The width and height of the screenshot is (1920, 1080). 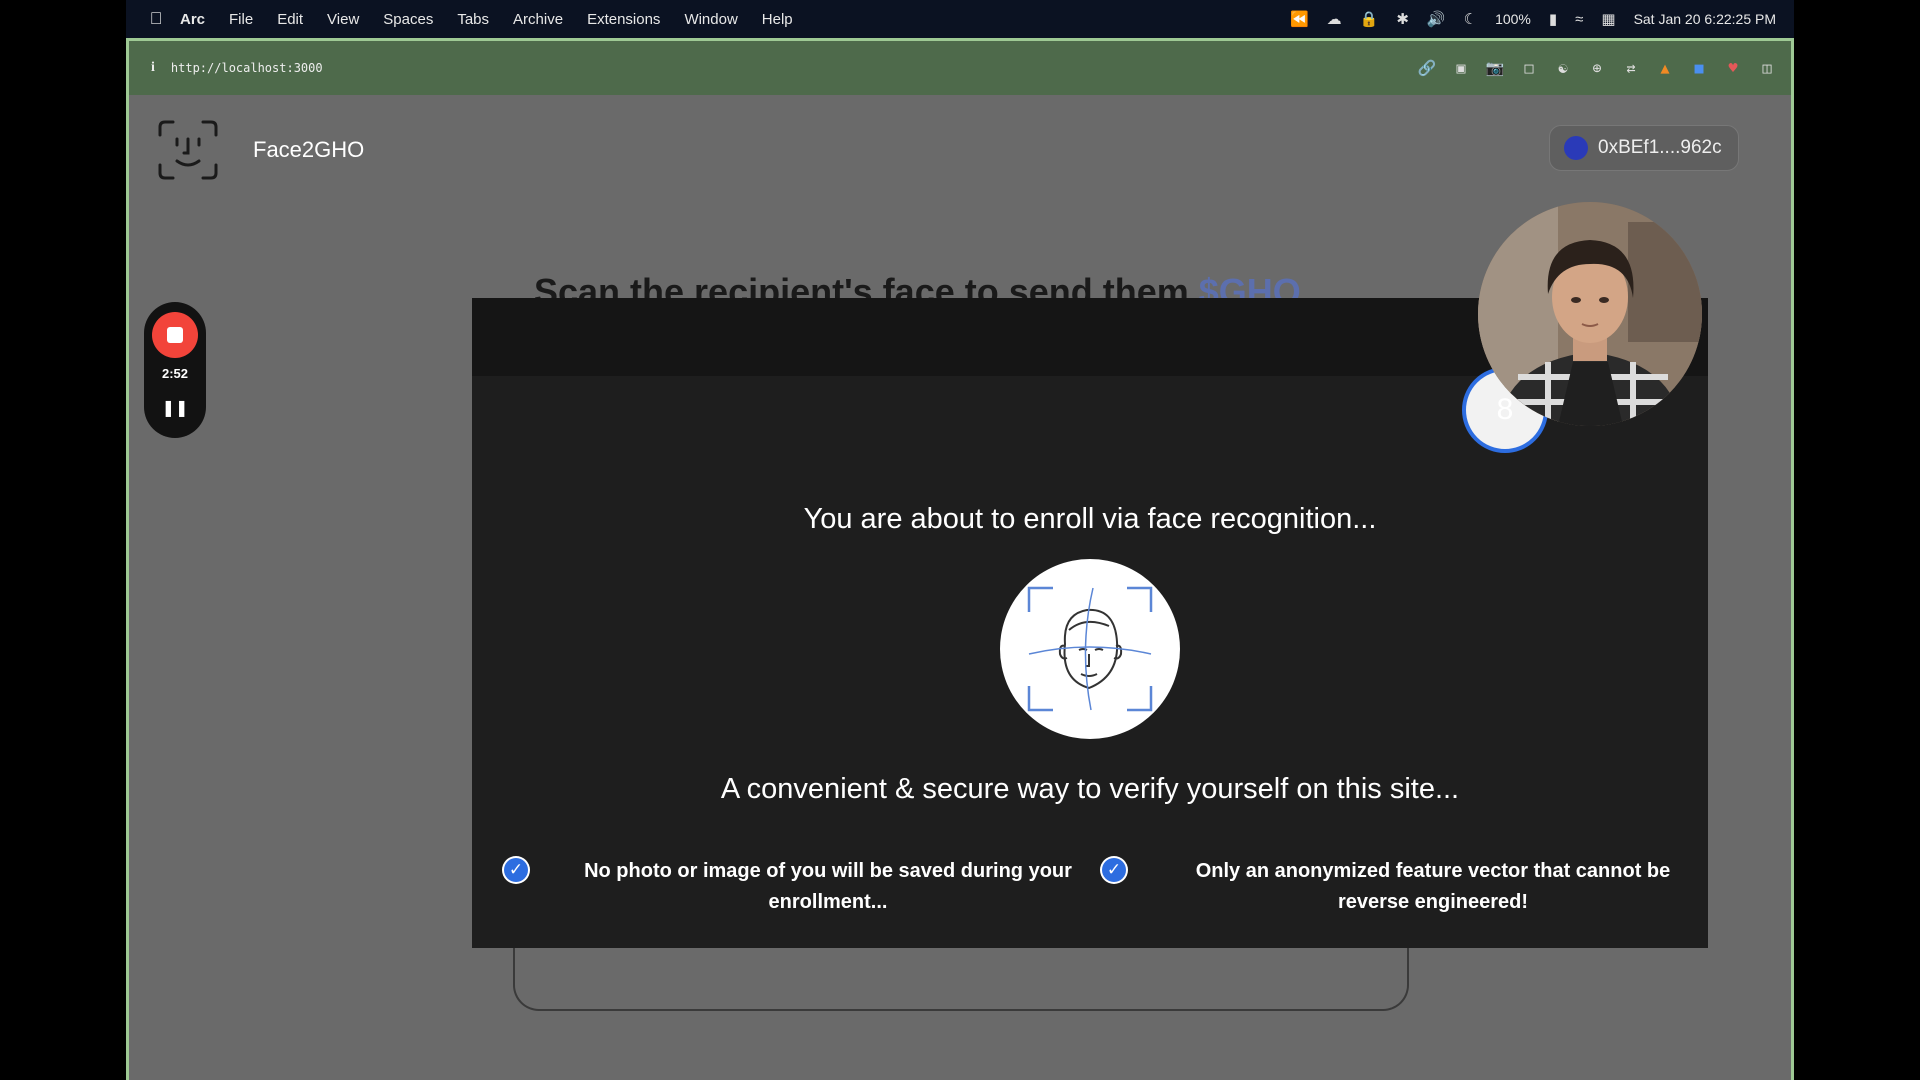 What do you see at coordinates (777, 19) in the screenshot?
I see `menu-help: Help` at bounding box center [777, 19].